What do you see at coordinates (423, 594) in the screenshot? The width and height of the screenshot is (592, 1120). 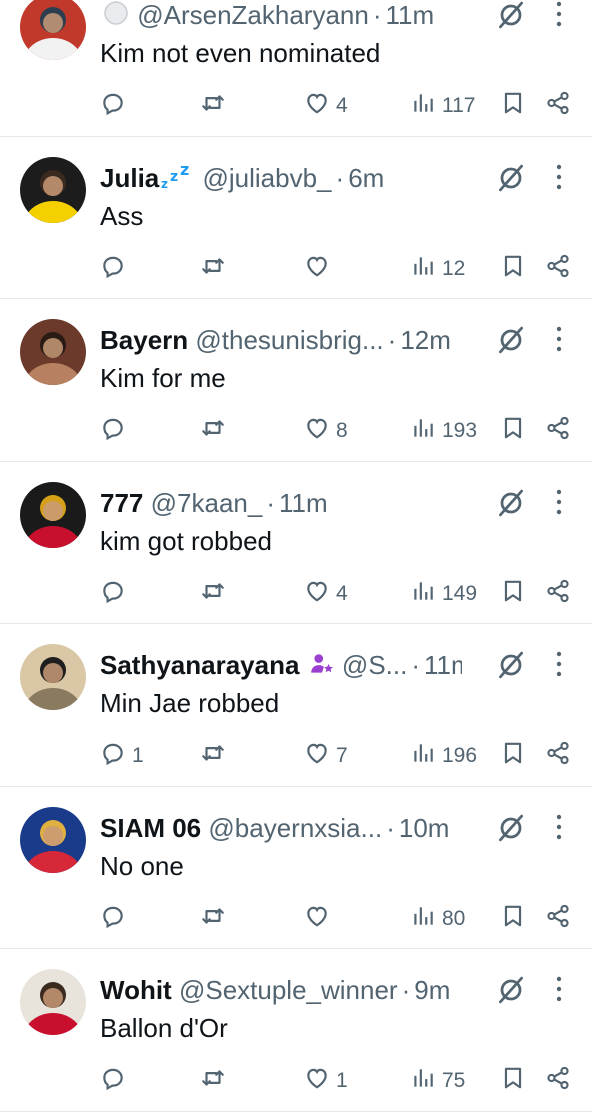 I see `views-icon` at bounding box center [423, 594].